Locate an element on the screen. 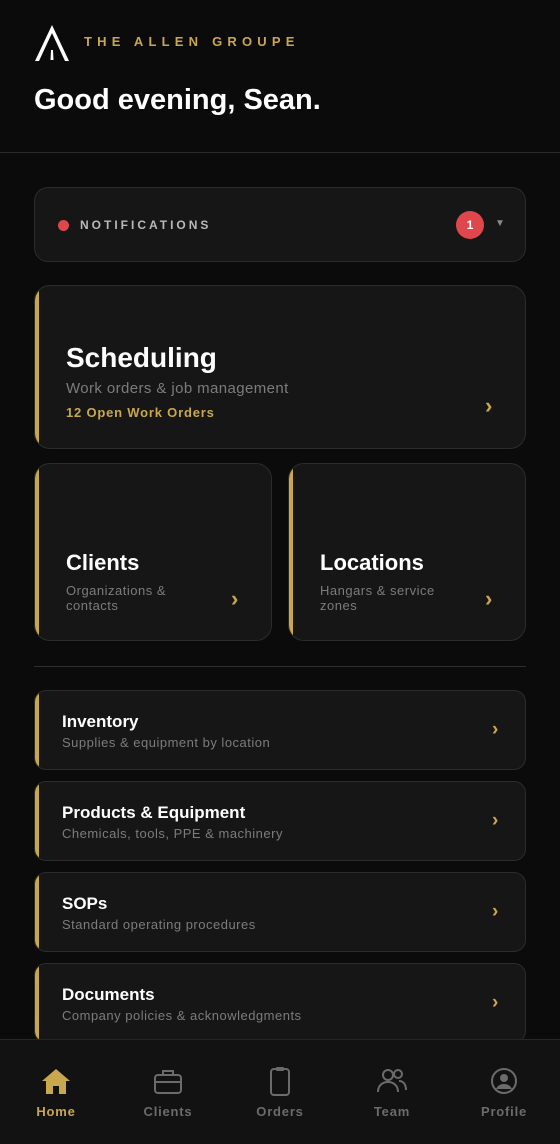  tab-label: Team is located at coordinates (392, 1111).